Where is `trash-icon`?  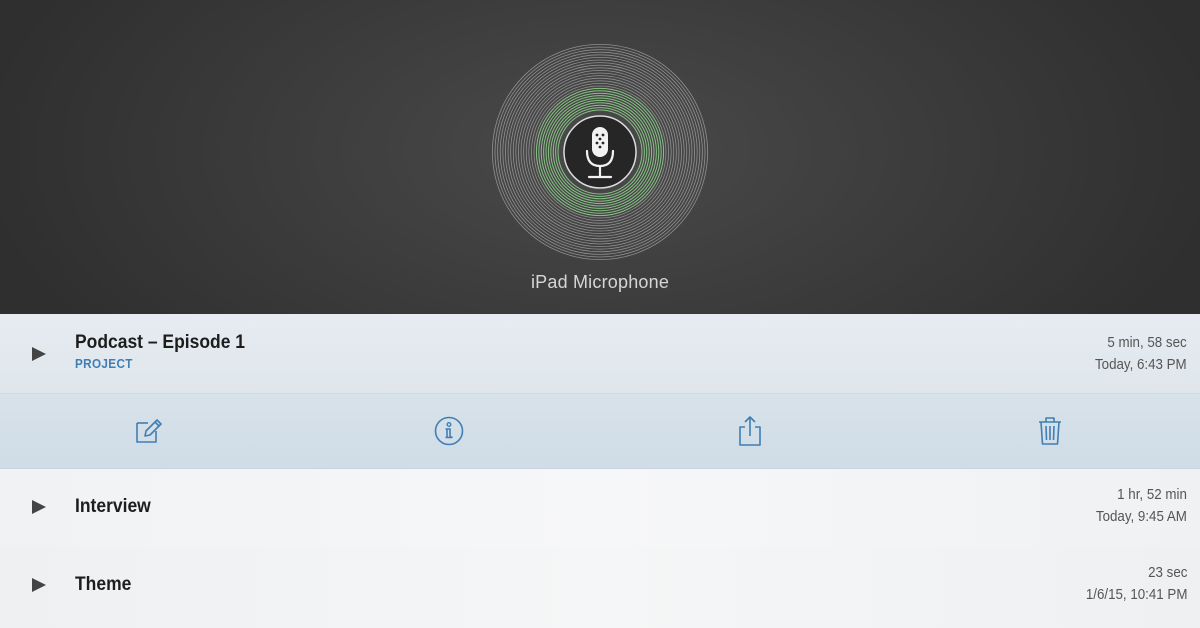
trash-icon is located at coordinates (1050, 431).